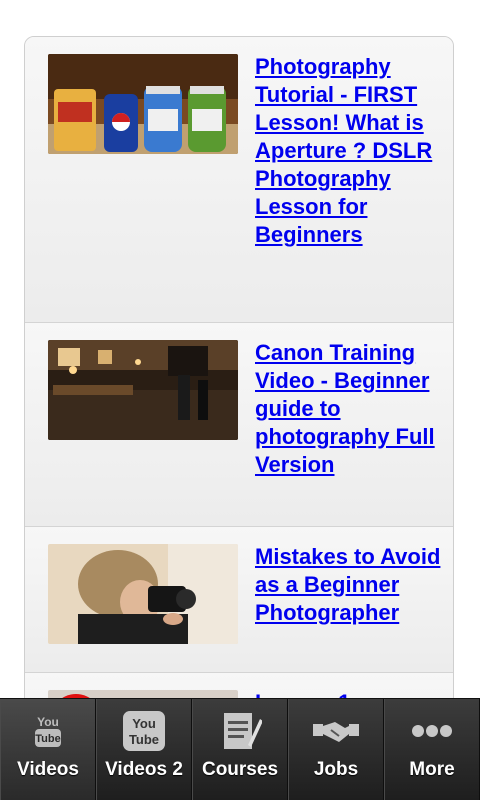 This screenshot has width=480, height=800. Describe the element at coordinates (240, 731) in the screenshot. I see `notepad-icon` at that location.